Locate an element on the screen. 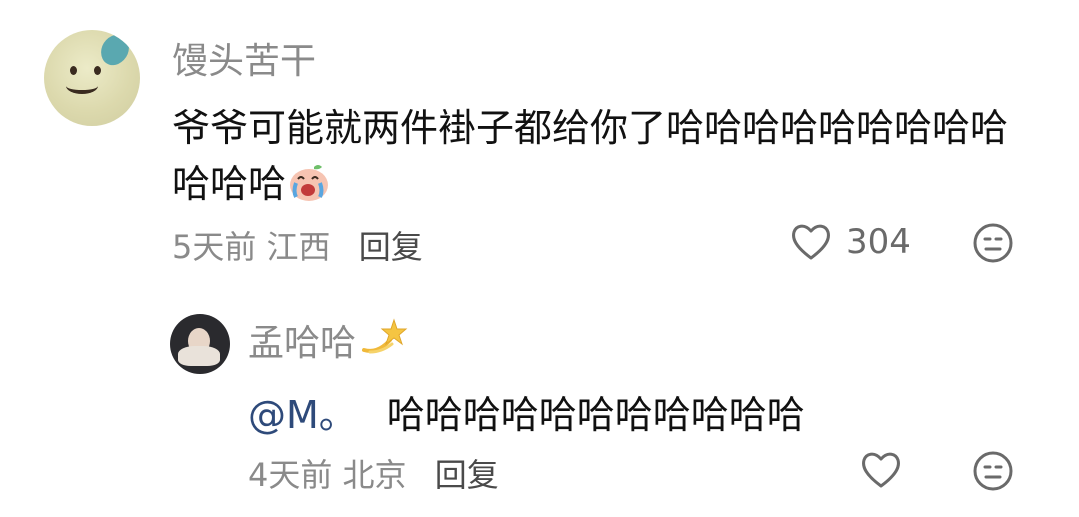 The height and width of the screenshot is (517, 1079). comment-location: 江西 is located at coordinates (298, 247).